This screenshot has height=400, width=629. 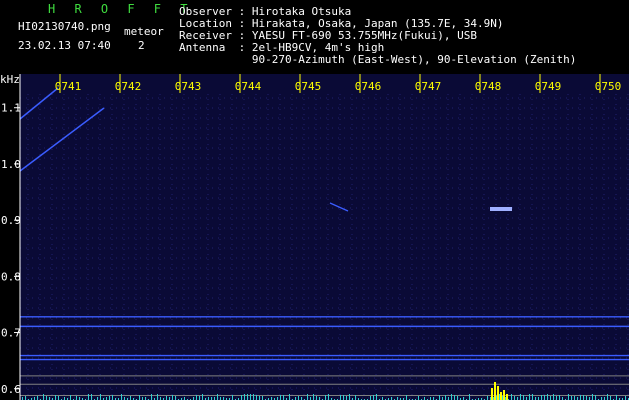 What do you see at coordinates (11, 389) in the screenshot?
I see `freq-tick-label: 0.6` at bounding box center [11, 389].